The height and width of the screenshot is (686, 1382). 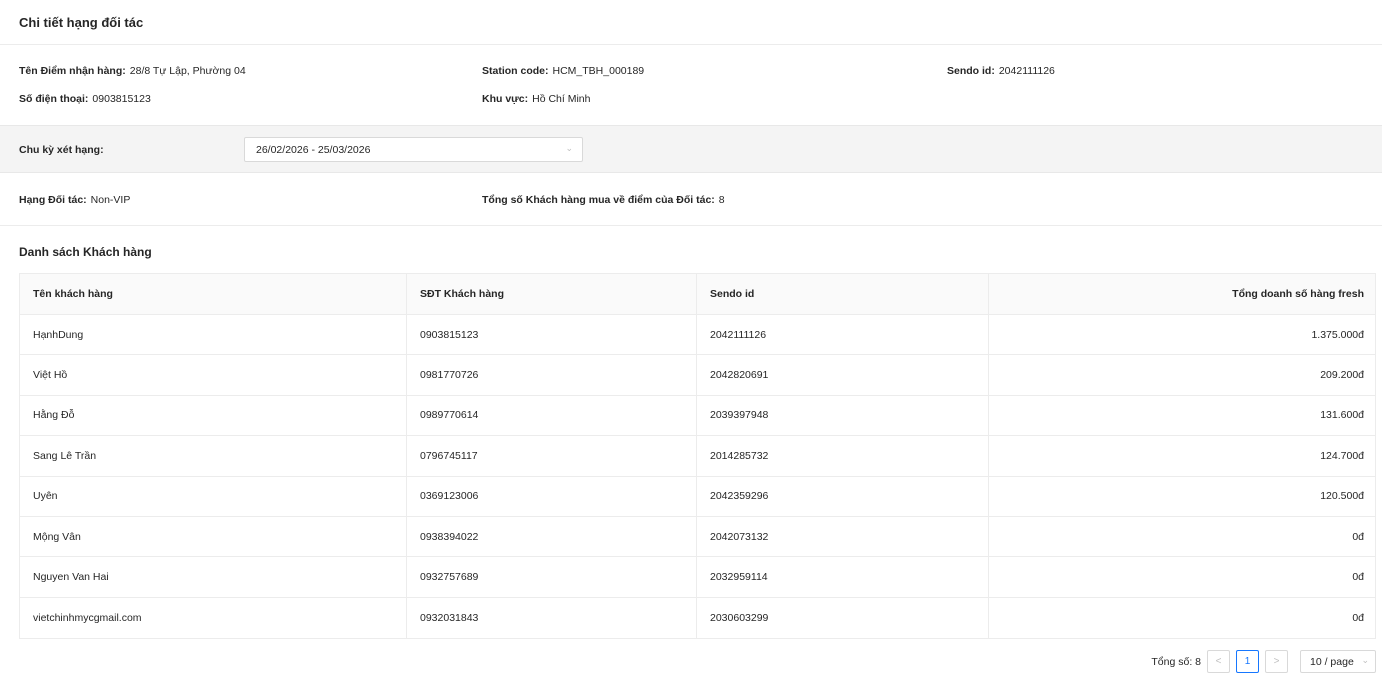 I want to click on cell-phone: 0981770726, so click(x=552, y=375).